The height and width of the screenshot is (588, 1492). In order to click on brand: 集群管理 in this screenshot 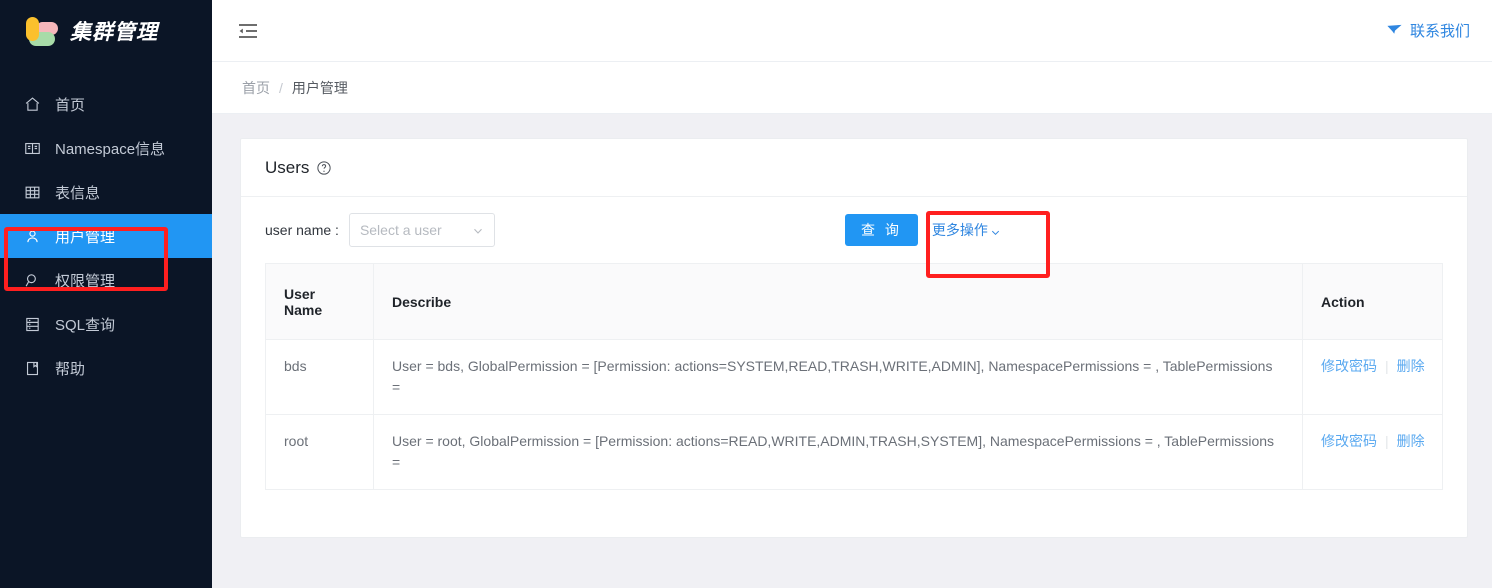, I will do `click(106, 31)`.